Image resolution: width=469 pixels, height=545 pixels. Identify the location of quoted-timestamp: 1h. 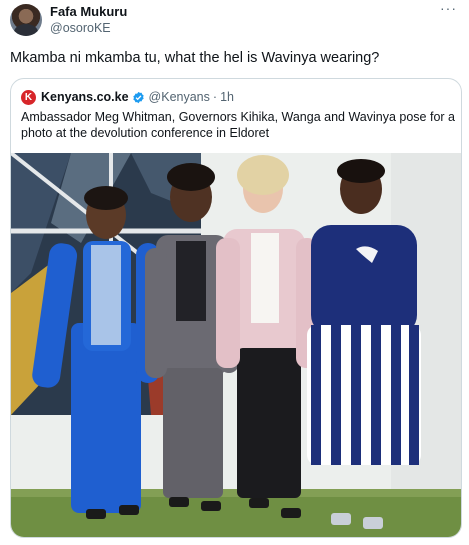
(227, 97).